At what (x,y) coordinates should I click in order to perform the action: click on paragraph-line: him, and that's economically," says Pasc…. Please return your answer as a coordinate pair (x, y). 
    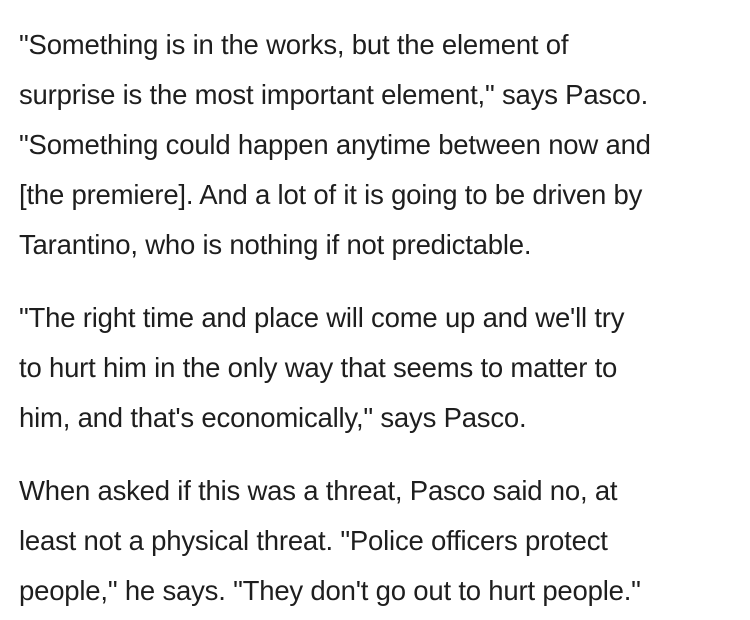
    Looking at the image, I should click on (273, 417).